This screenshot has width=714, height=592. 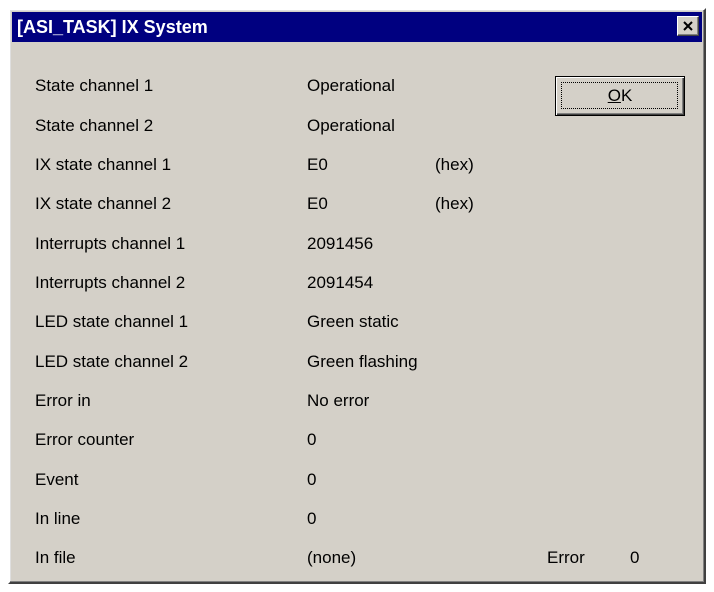 I want to click on field-value: 2091456, so click(x=340, y=243).